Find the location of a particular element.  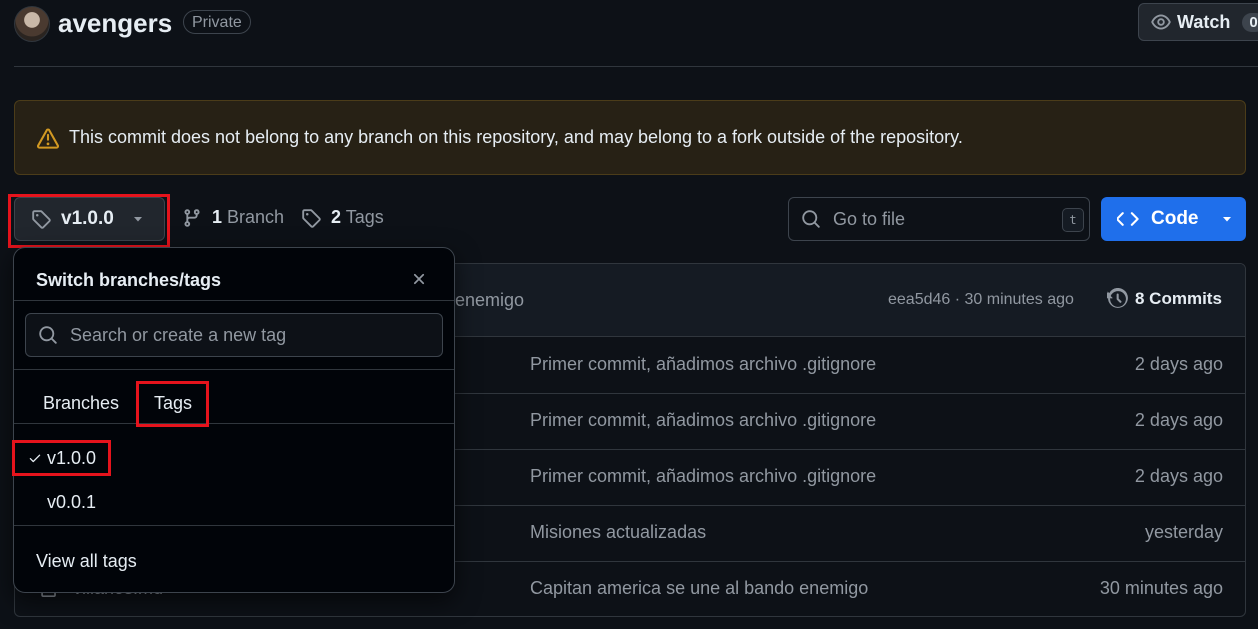

tag-label: Tags is located at coordinates (364, 217).